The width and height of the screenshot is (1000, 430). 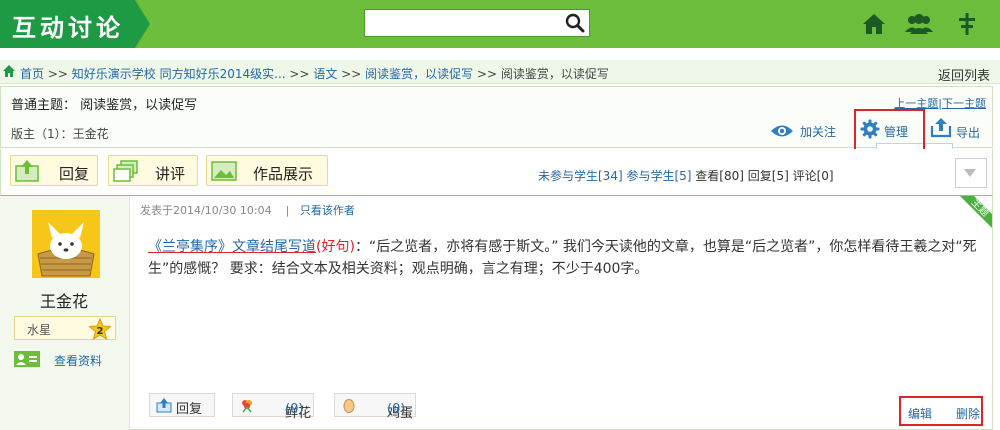 I want to click on star-icon: 2, so click(x=100, y=329).